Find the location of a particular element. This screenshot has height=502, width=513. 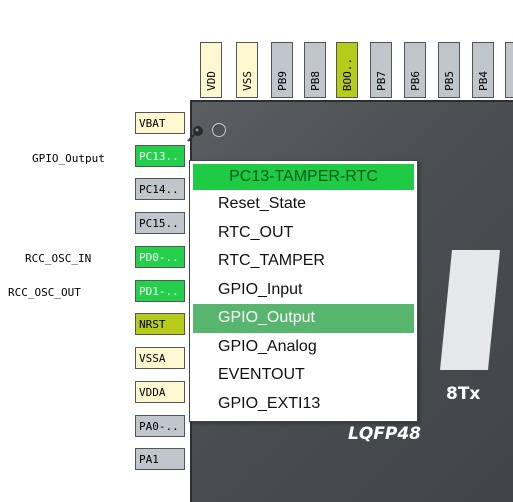

menu-item-gpio-input: GPIO_Input is located at coordinates (303, 290).